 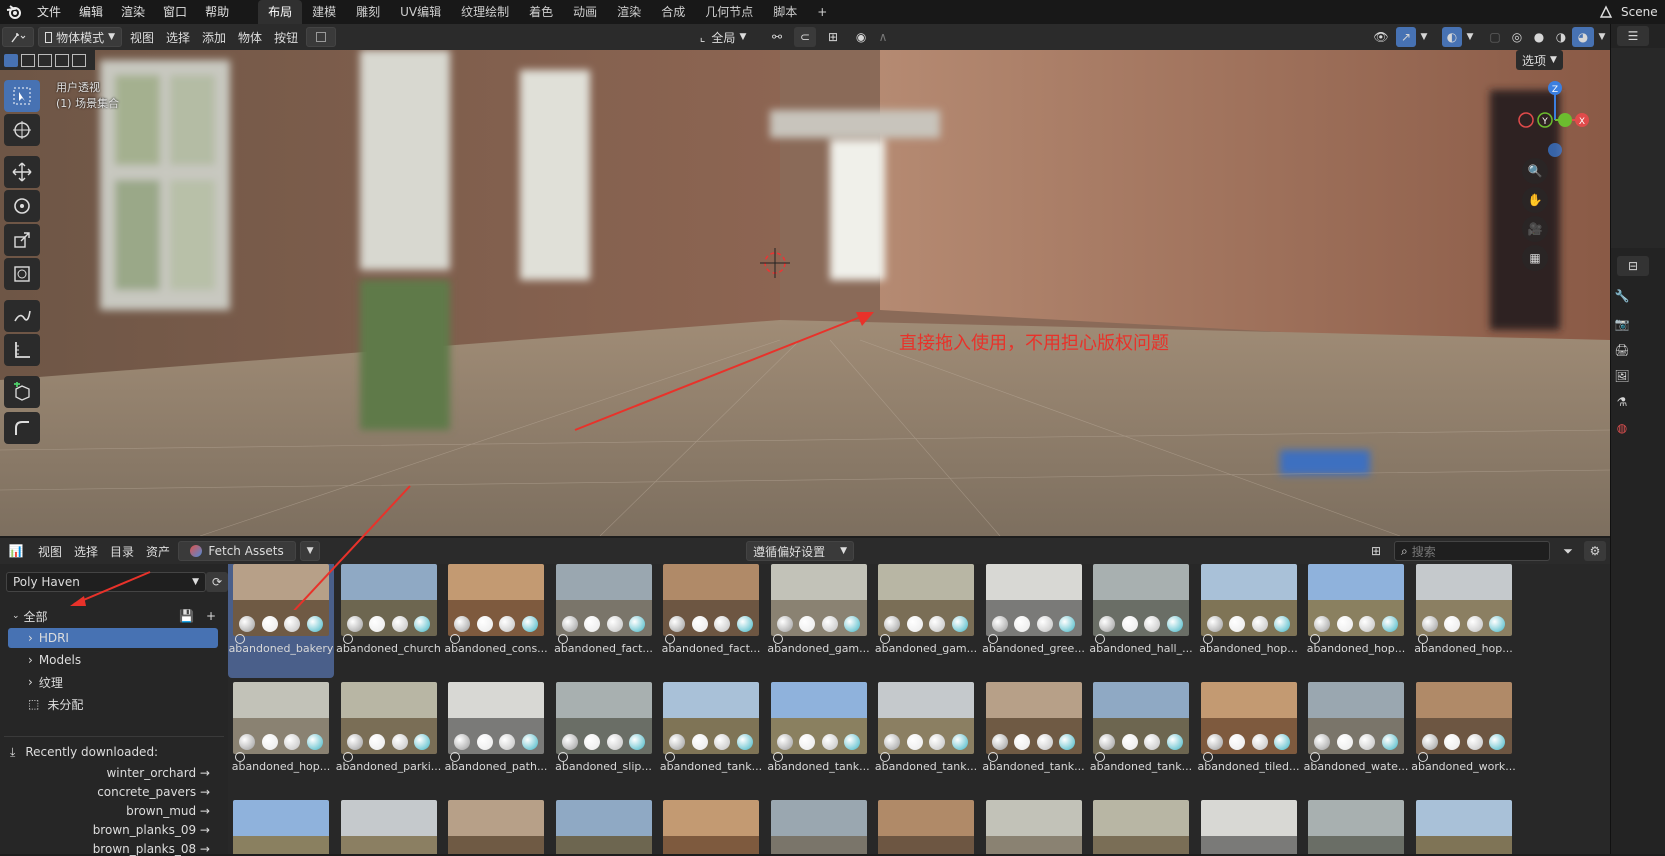 What do you see at coordinates (214, 37) in the screenshot?
I see `menu-add: 添加` at bounding box center [214, 37].